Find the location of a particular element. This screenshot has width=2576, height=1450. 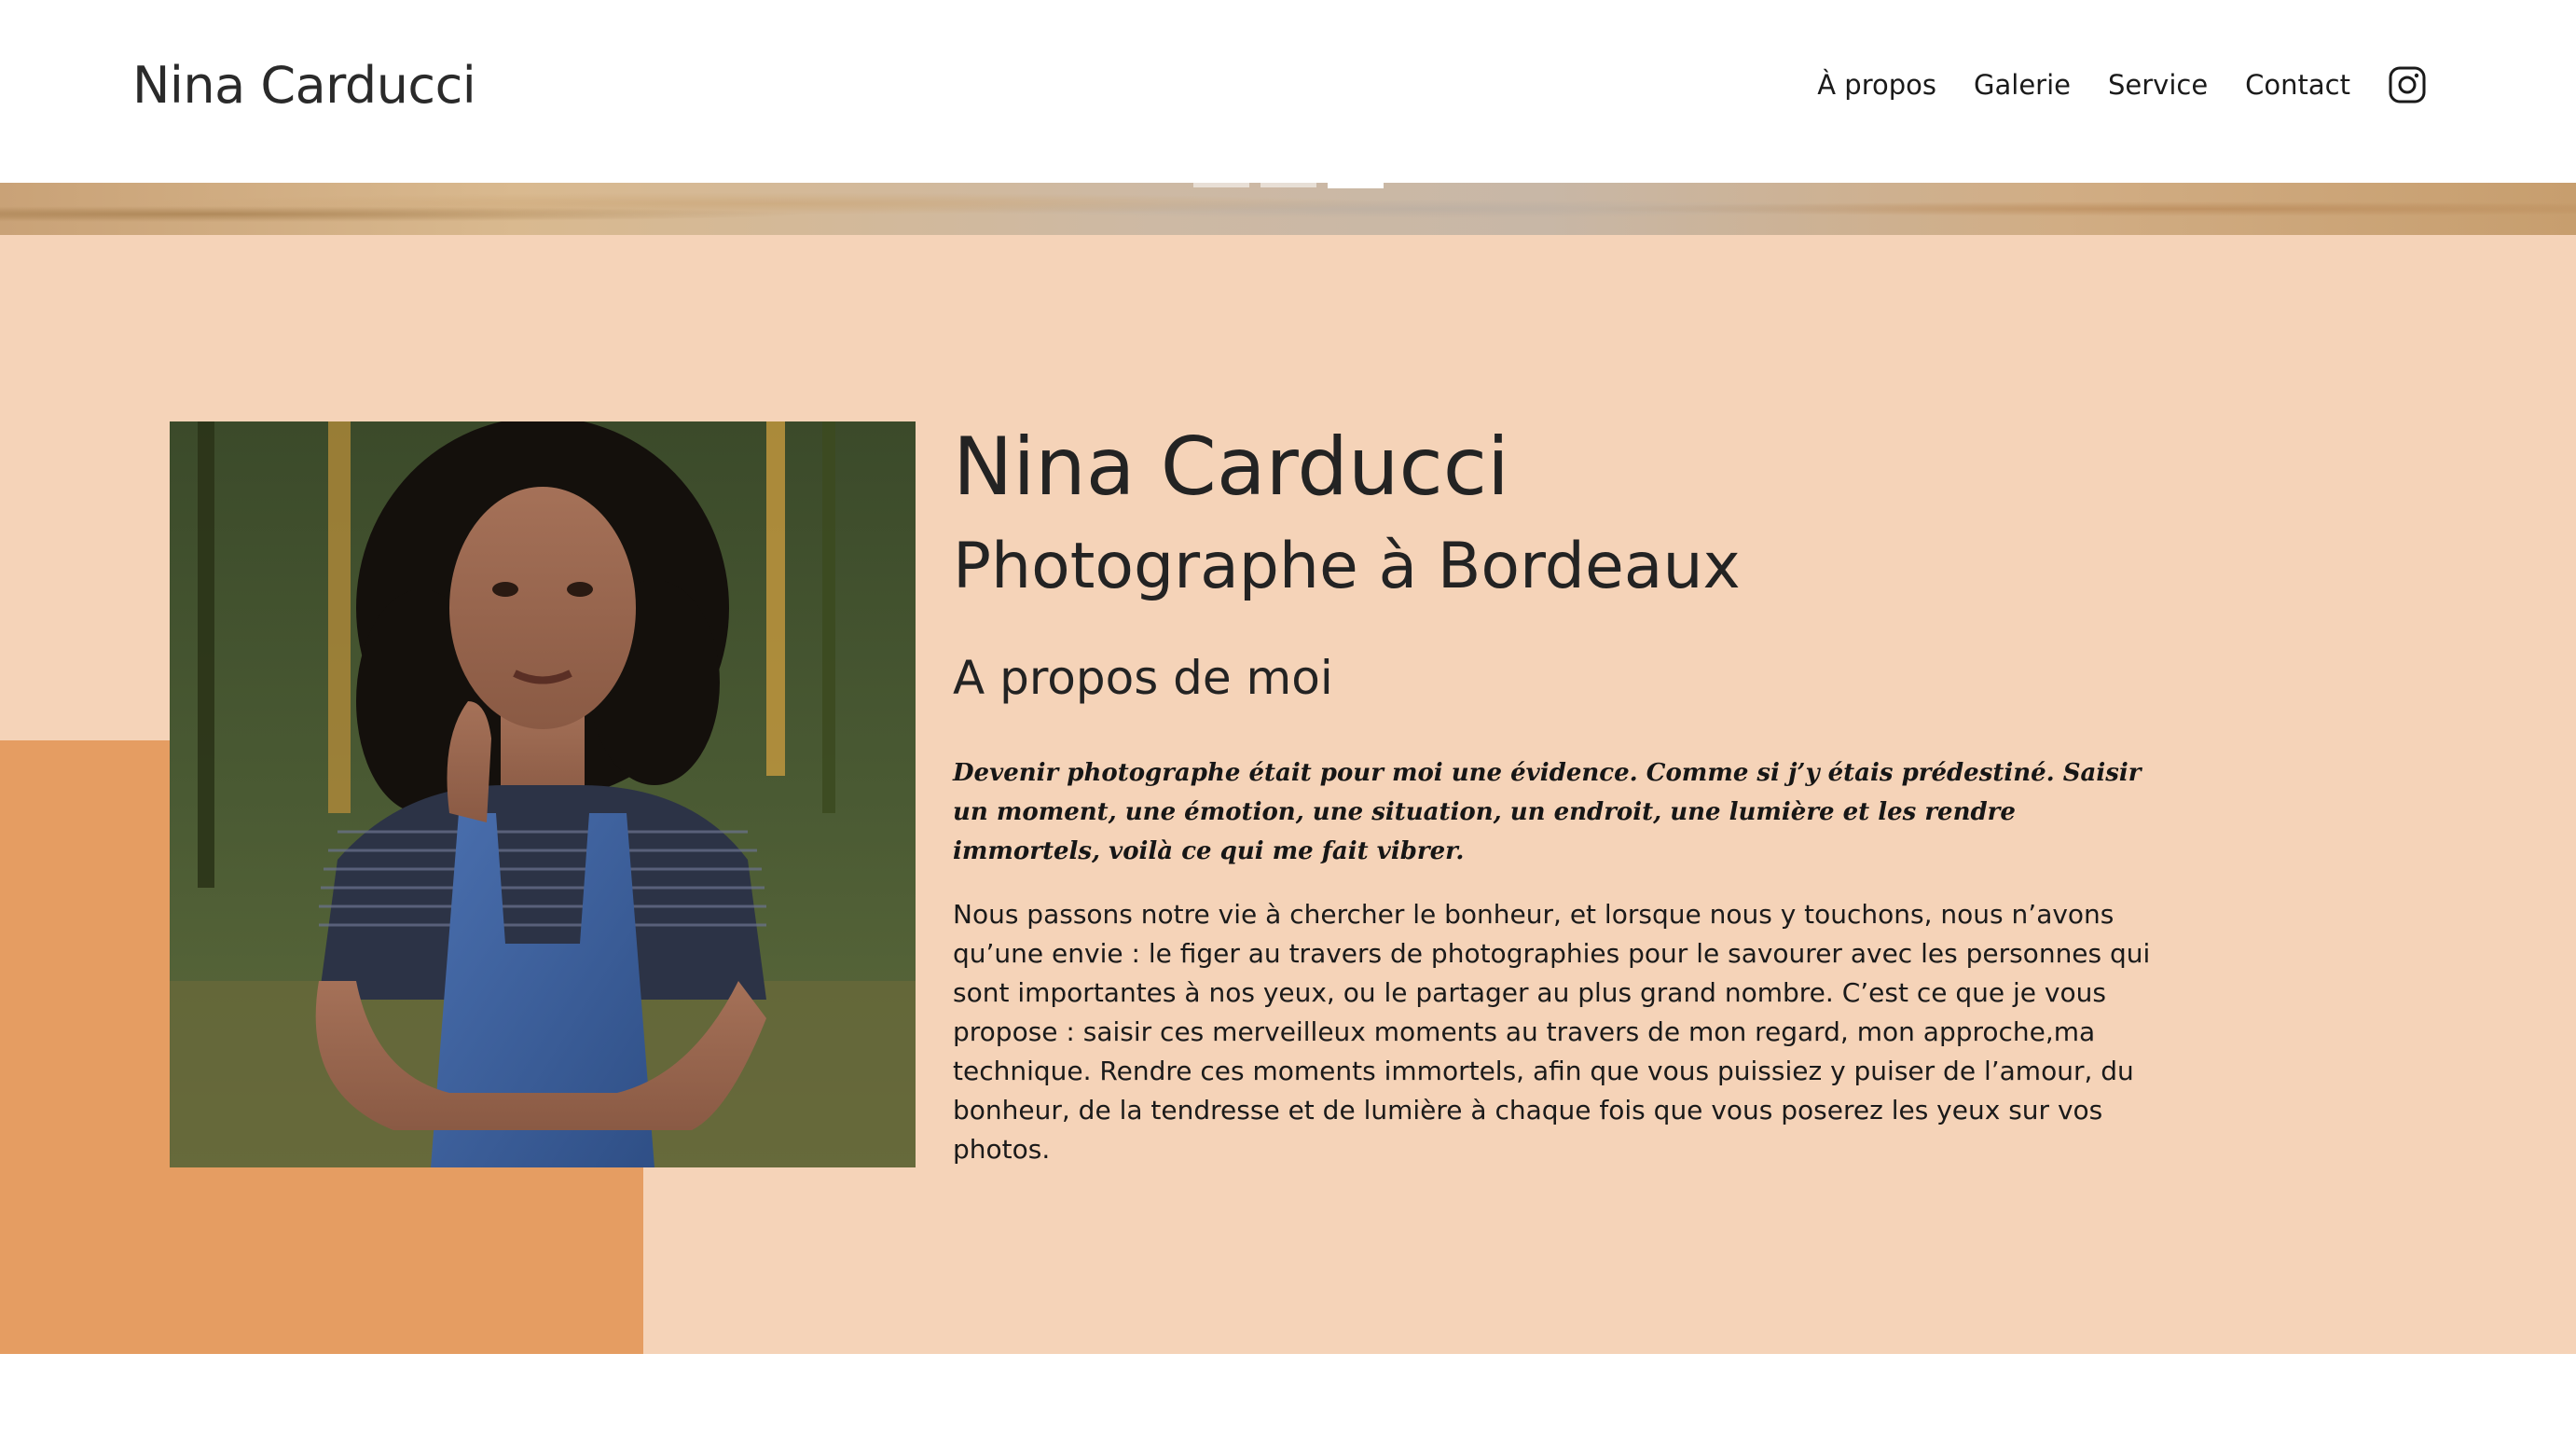

carousel-indicators is located at coordinates (1288, 185).